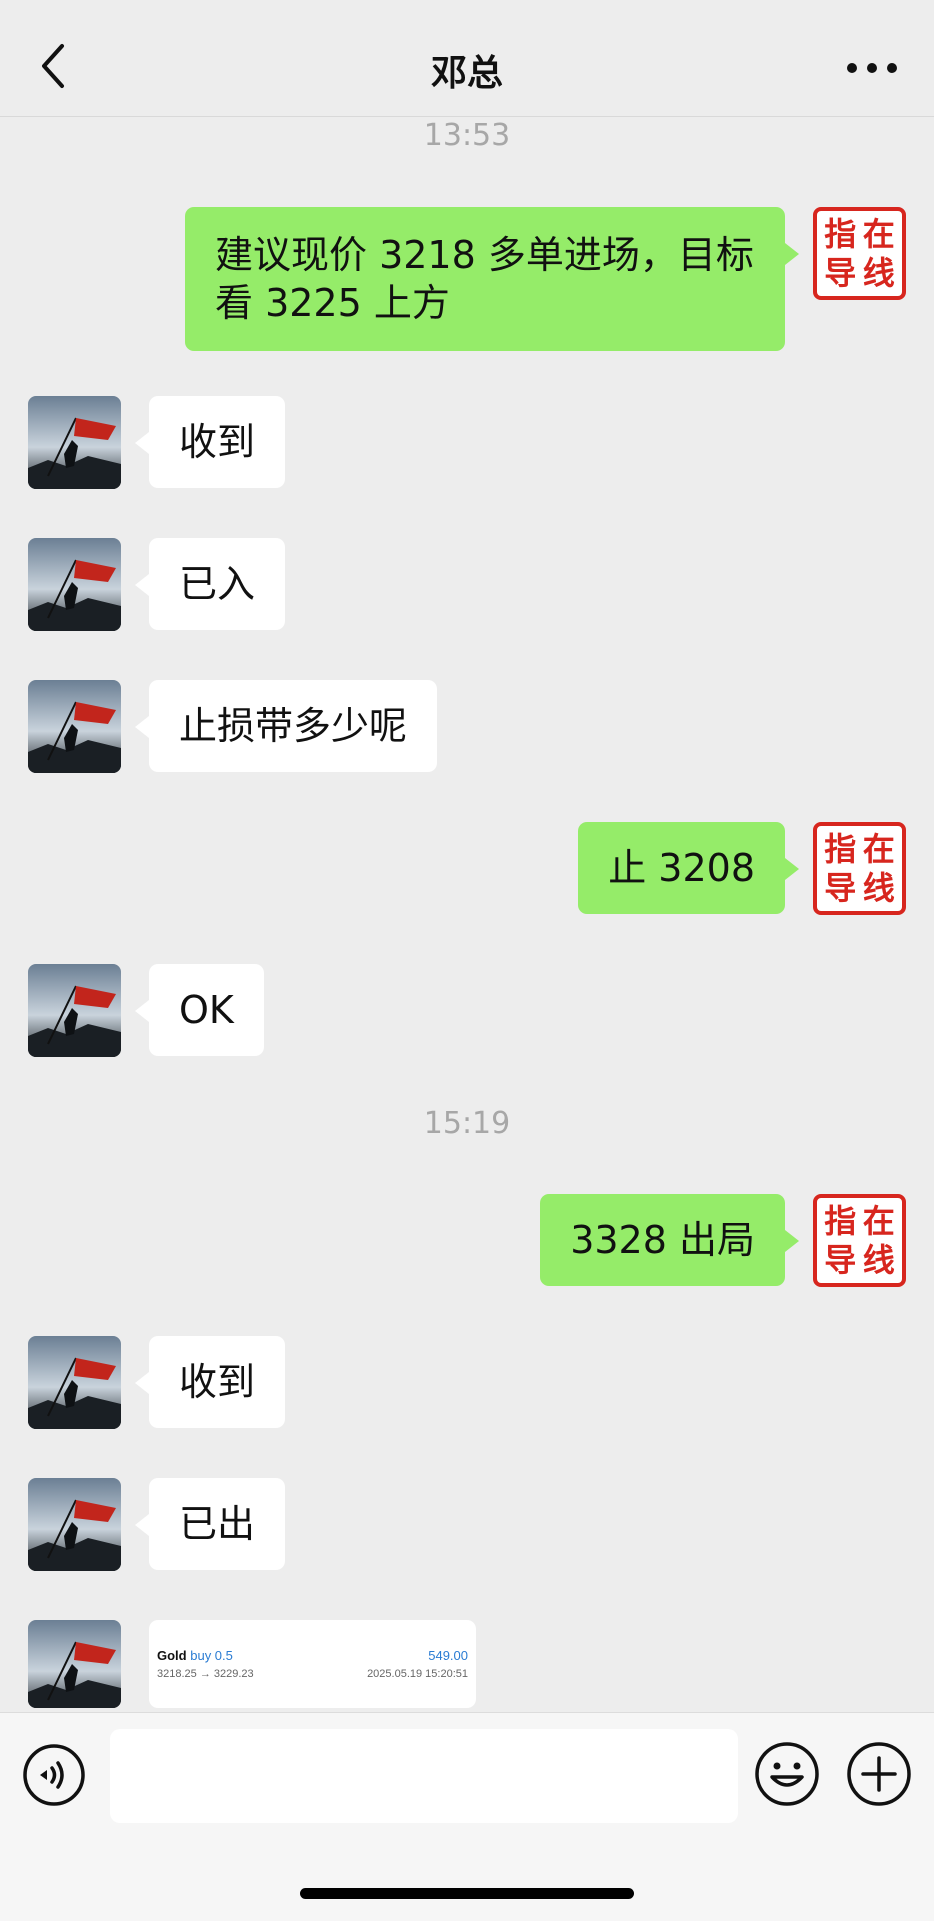 The image size is (934, 1921). I want to click on message-bubble-received: 已出, so click(210, 1524).